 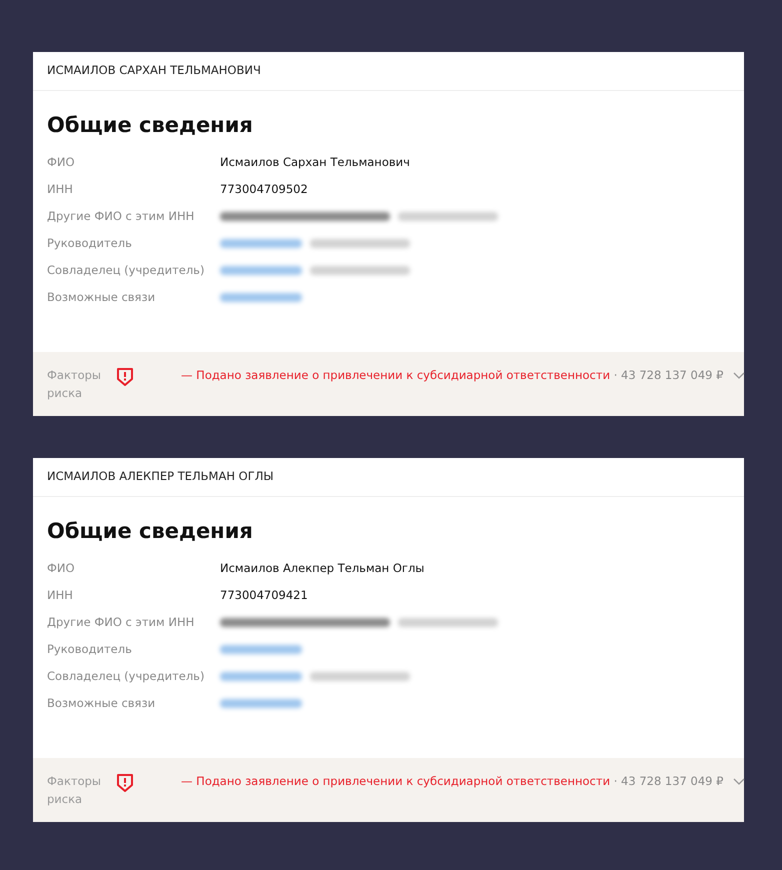 I want to click on person-name-header: ИСМАИЛОВ АЛЕКПЕР ТЕЛЬМАН ОГЛЫ, so click(x=388, y=477).